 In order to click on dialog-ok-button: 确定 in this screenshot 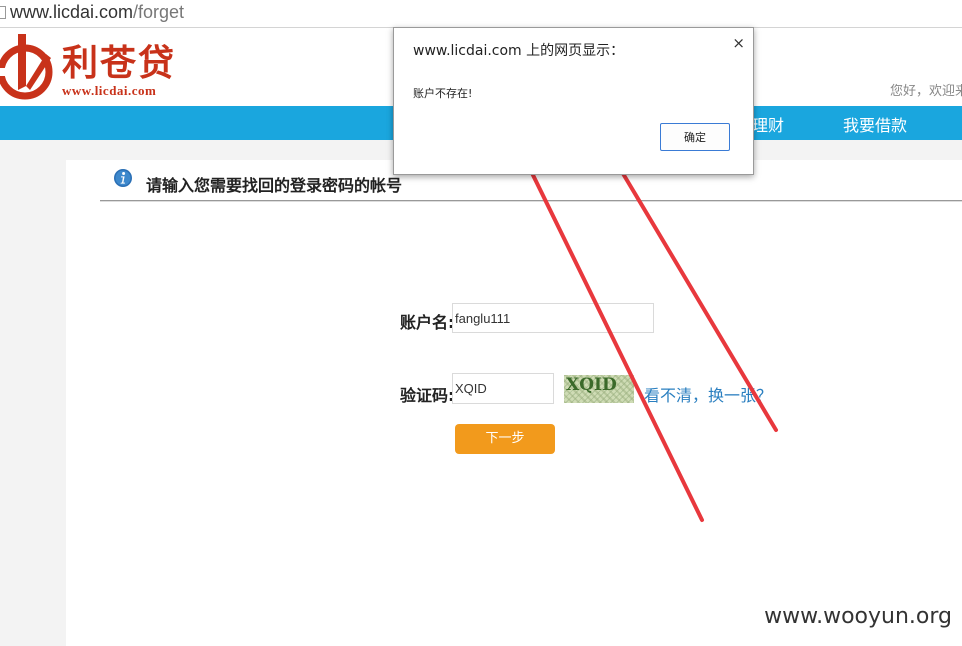, I will do `click(695, 137)`.